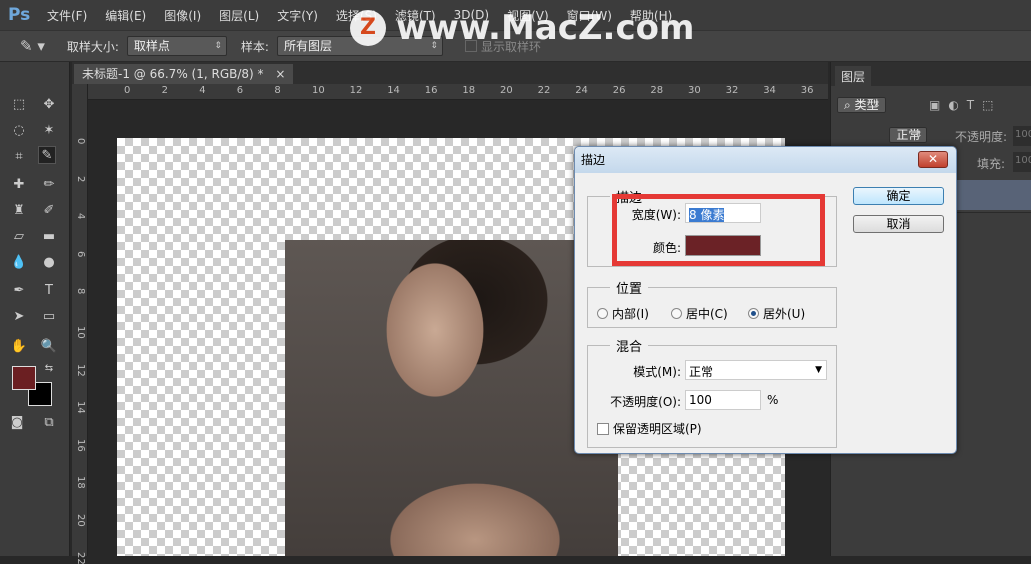 This screenshot has height=564, width=1031. I want to click on chevron-down-icon: ▼, so click(818, 370).